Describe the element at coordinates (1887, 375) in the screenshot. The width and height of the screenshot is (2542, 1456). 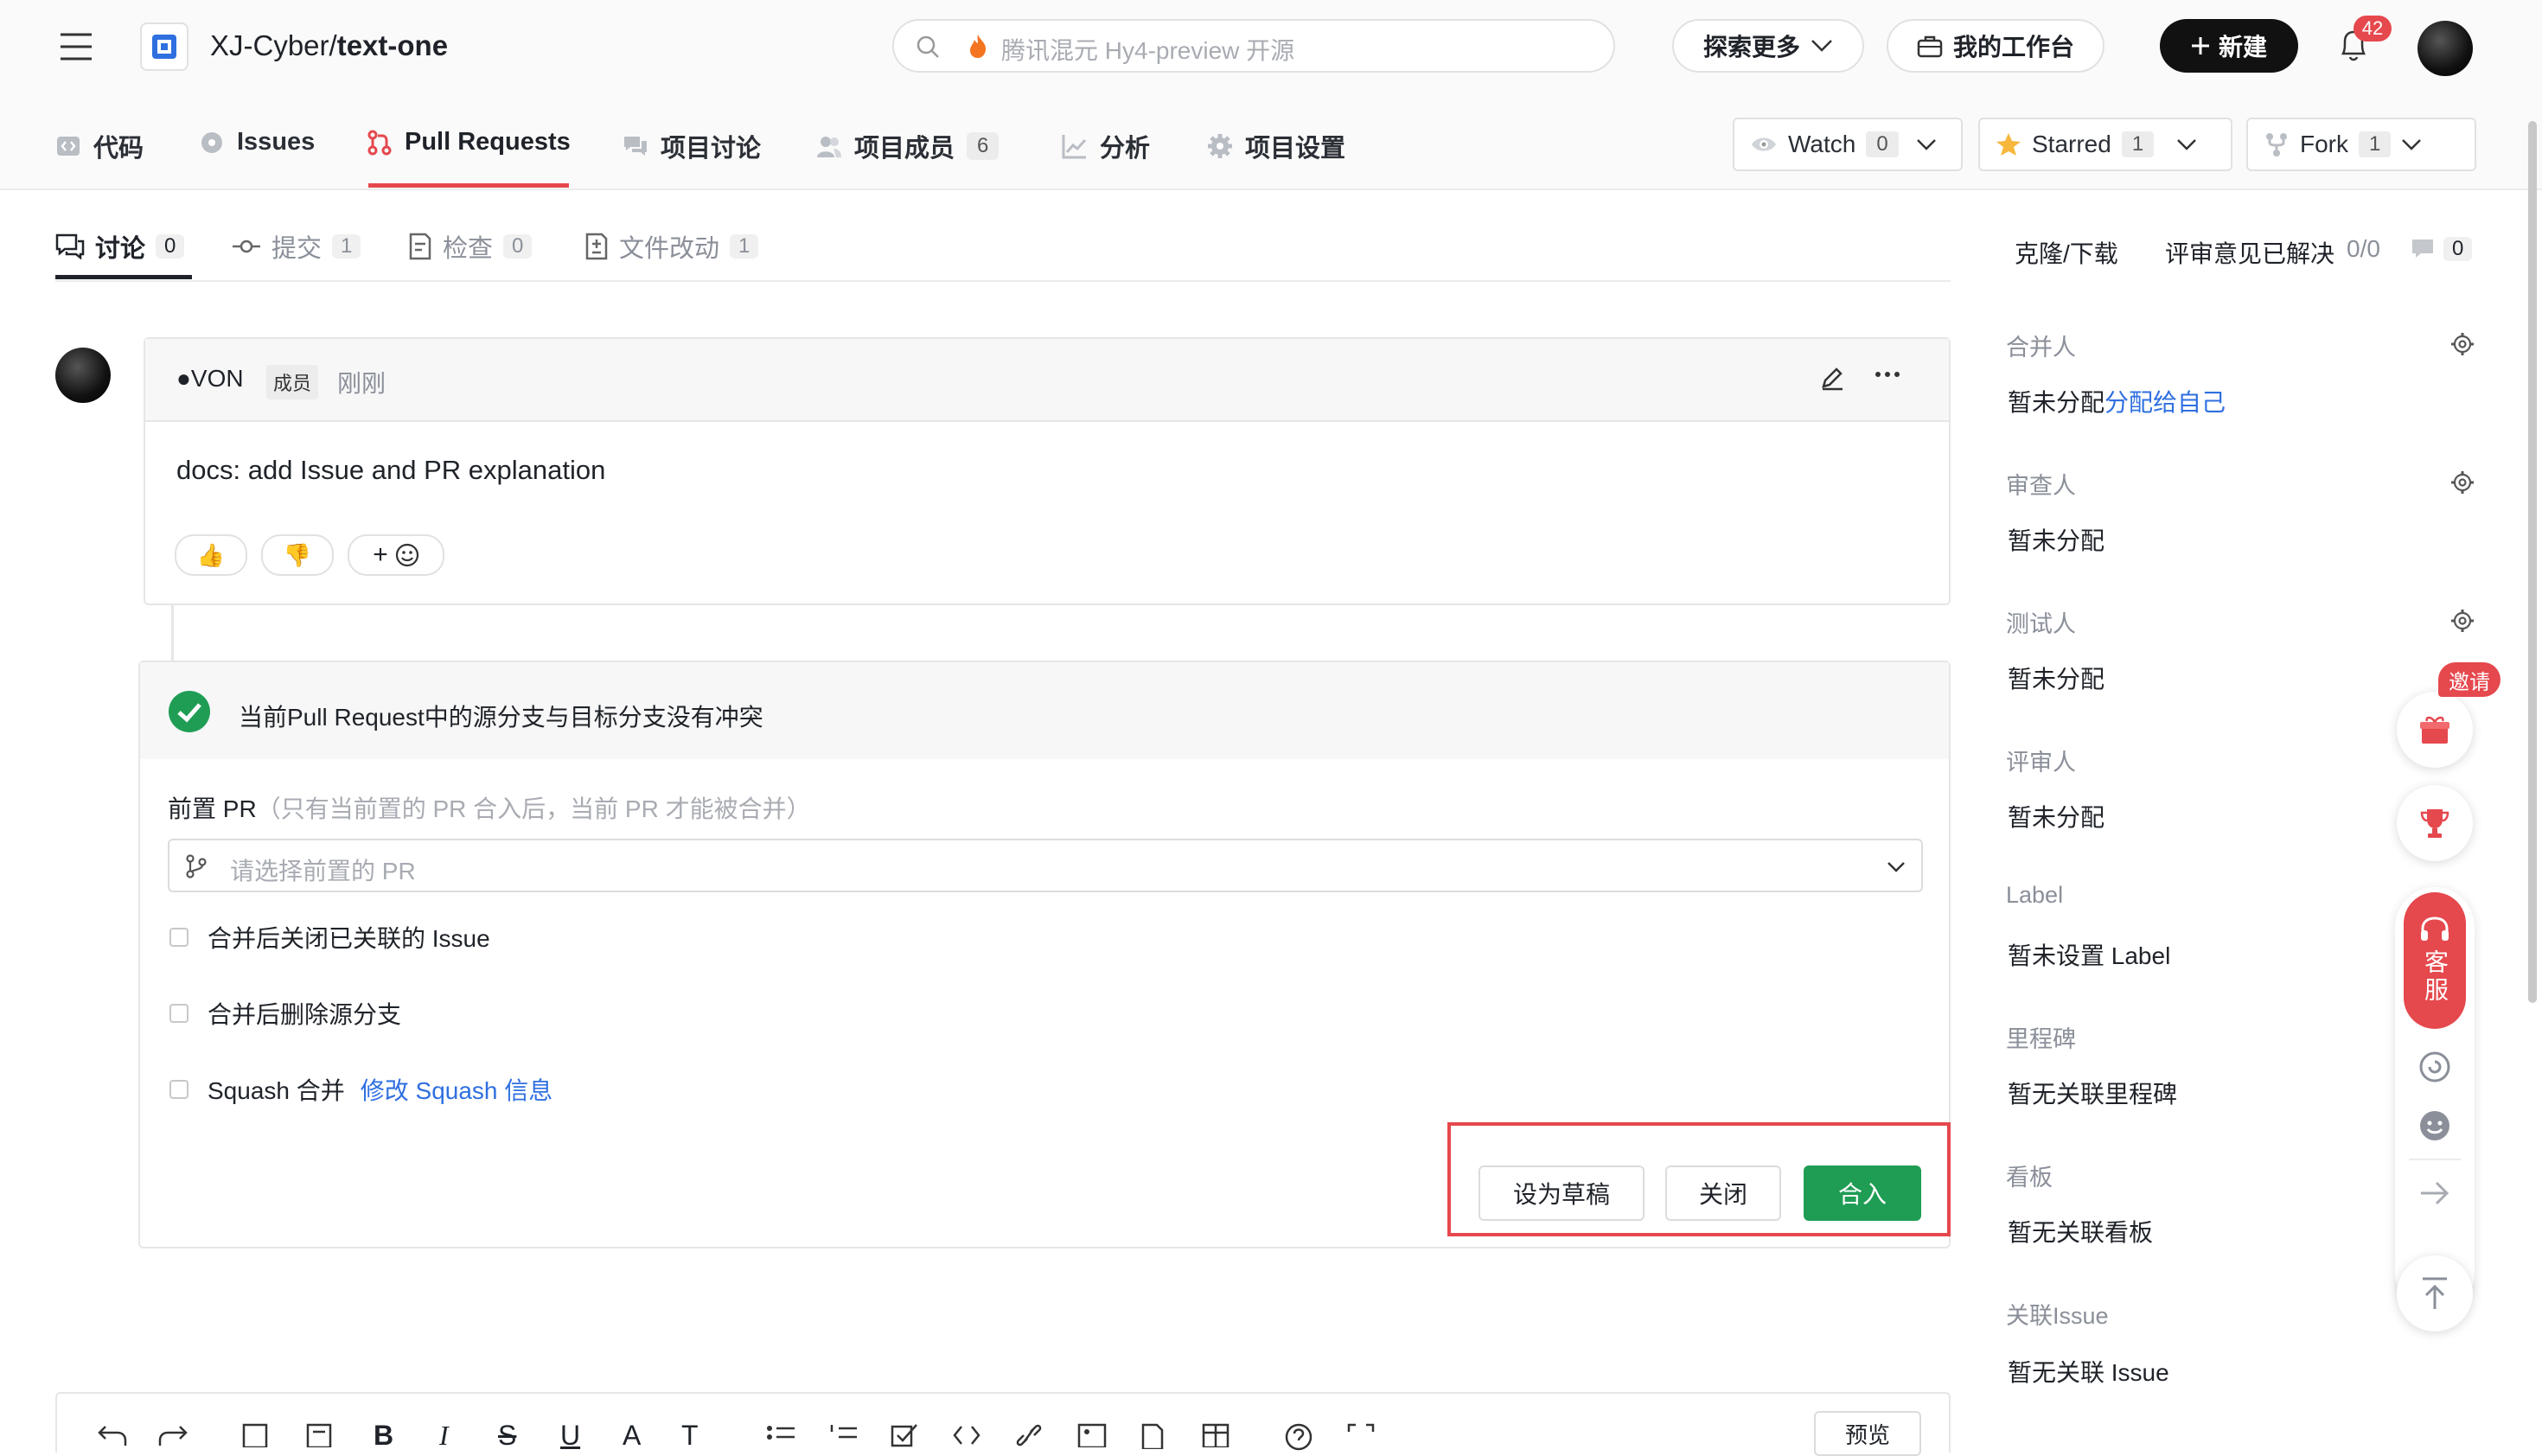
I see `more-icon` at that location.